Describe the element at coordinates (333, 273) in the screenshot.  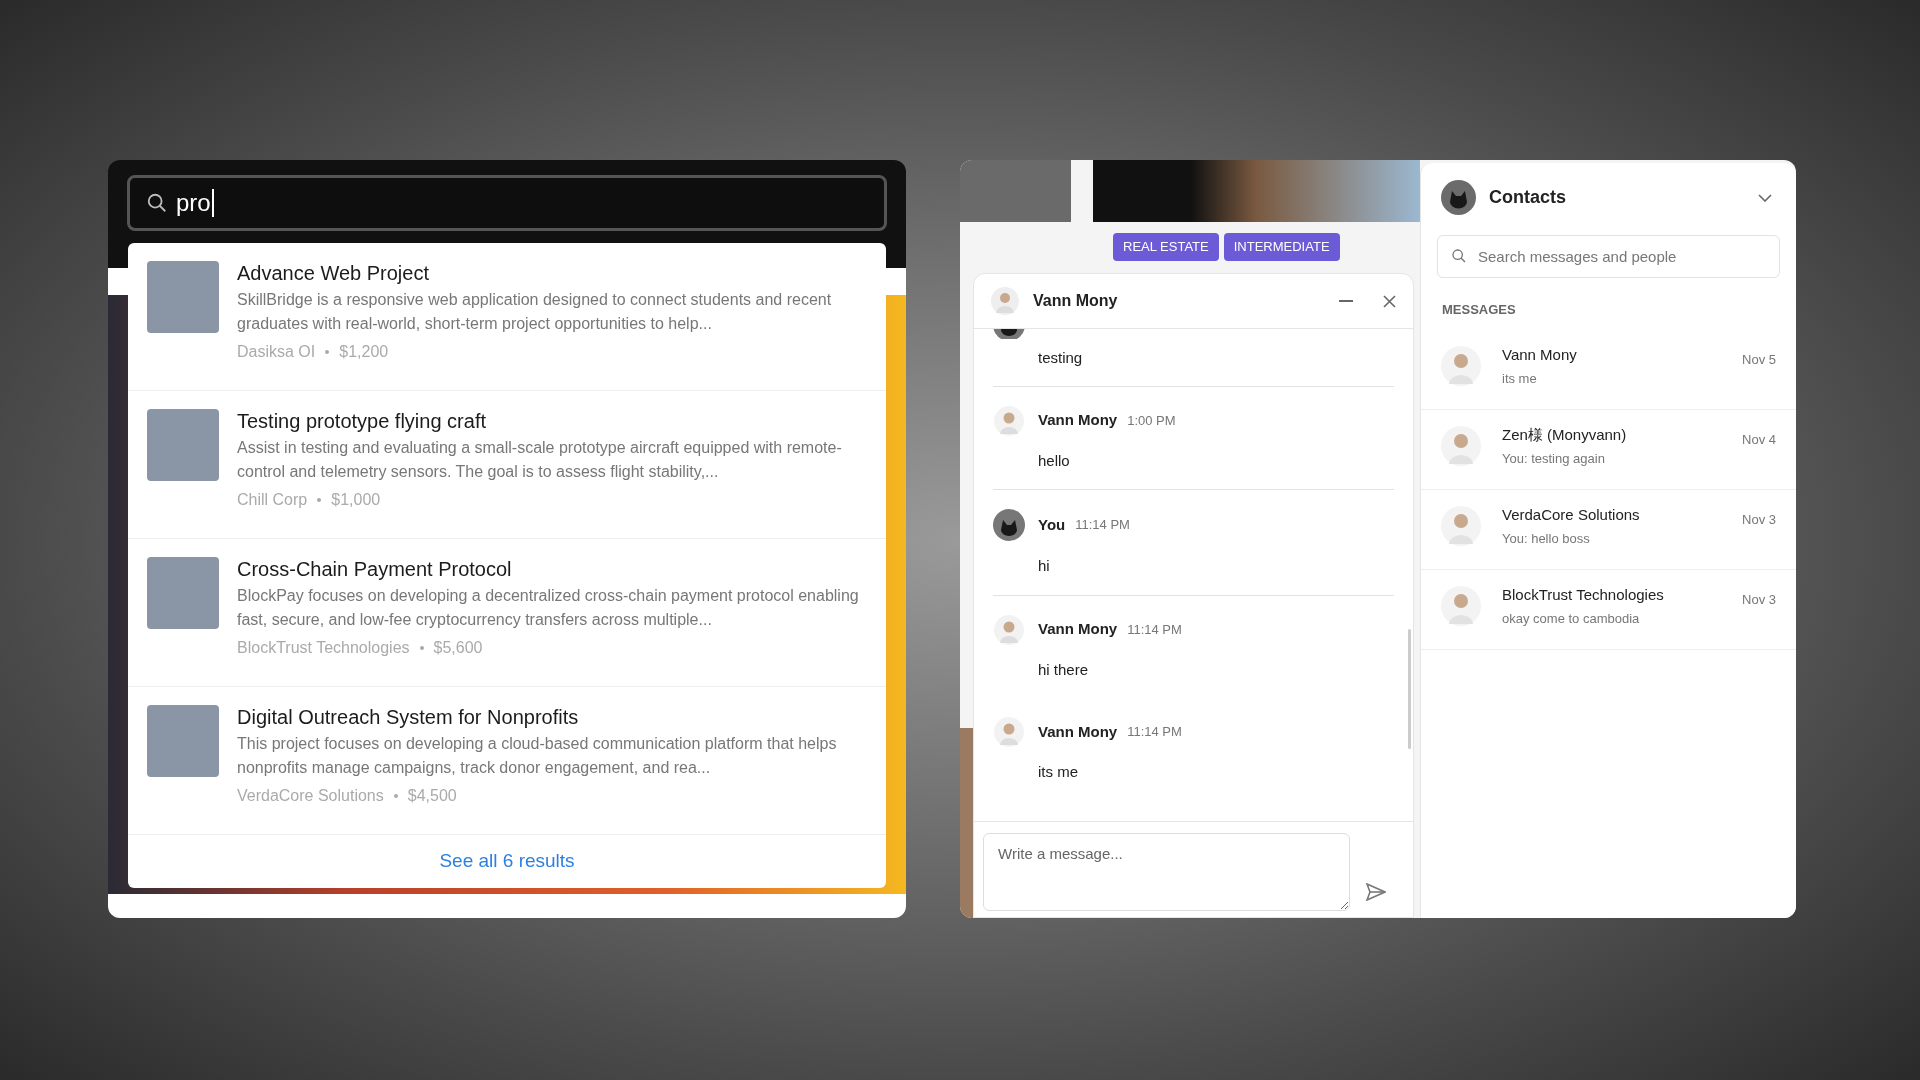
I see `result-title: Advance Web Project` at that location.